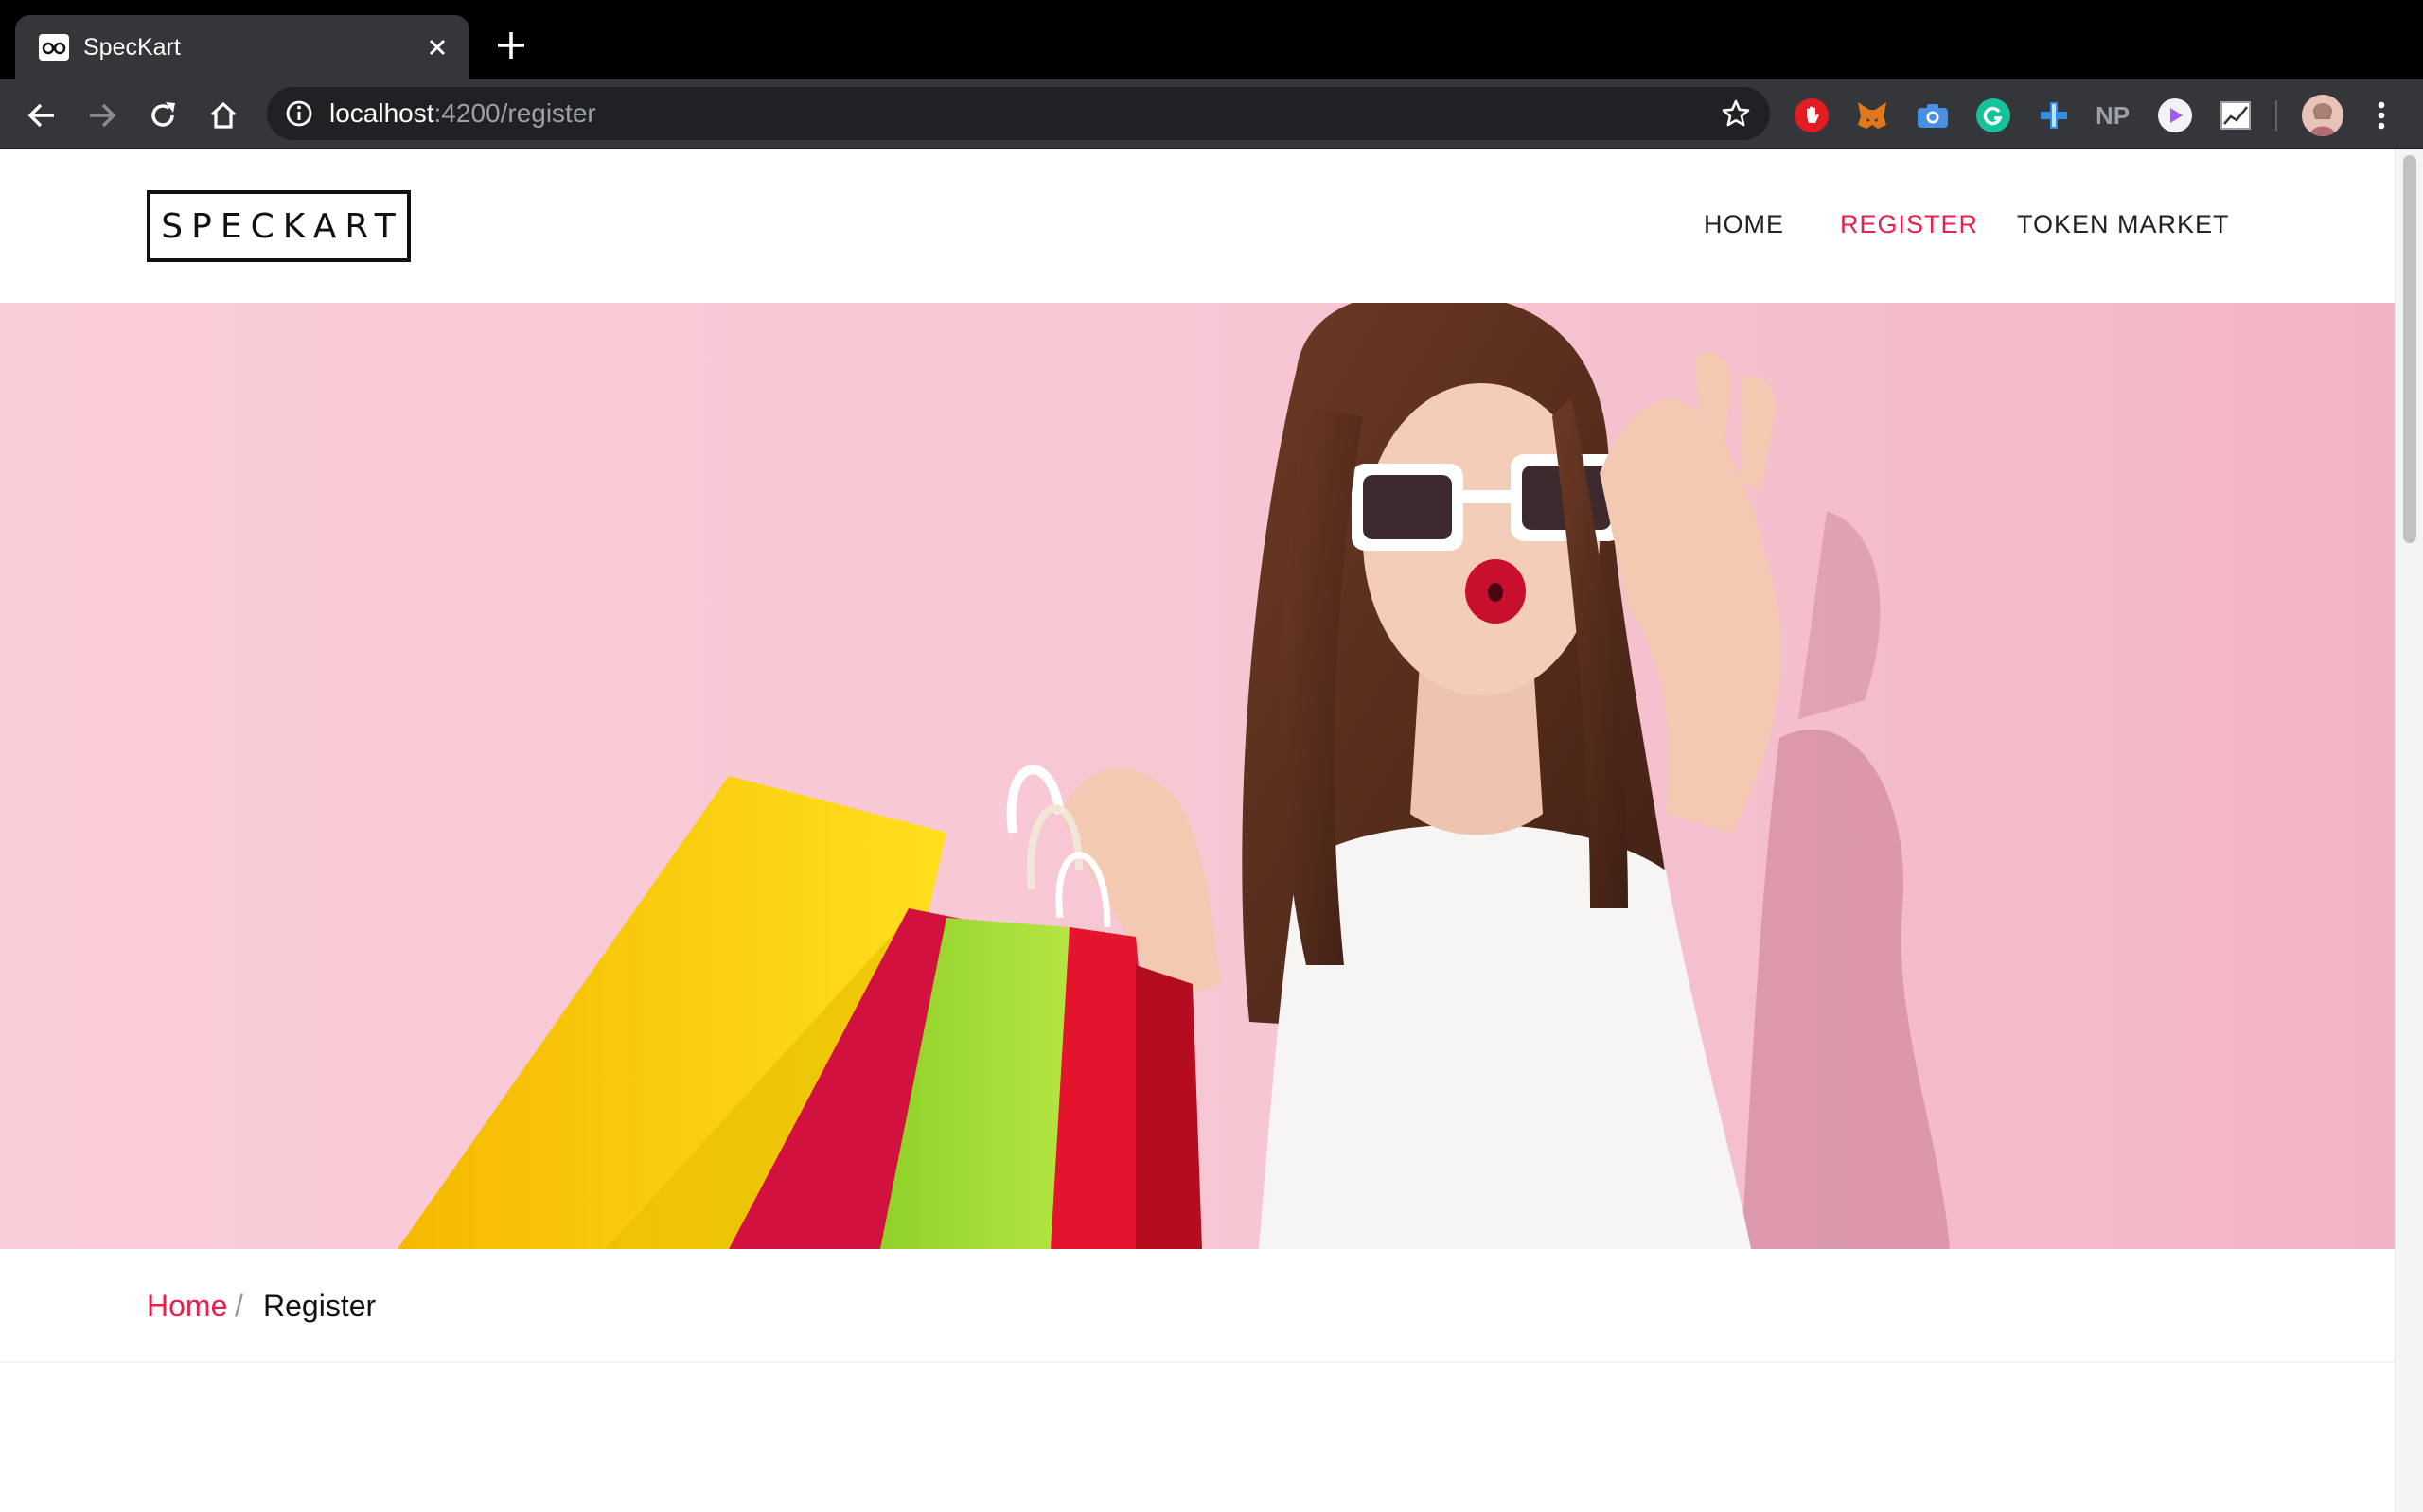 The height and width of the screenshot is (1512, 2423). Describe the element at coordinates (2236, 115) in the screenshot. I see `chart-extension-icon` at that location.